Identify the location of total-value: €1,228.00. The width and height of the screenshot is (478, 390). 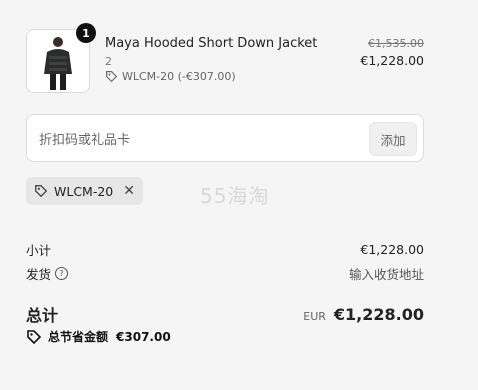
(378, 314).